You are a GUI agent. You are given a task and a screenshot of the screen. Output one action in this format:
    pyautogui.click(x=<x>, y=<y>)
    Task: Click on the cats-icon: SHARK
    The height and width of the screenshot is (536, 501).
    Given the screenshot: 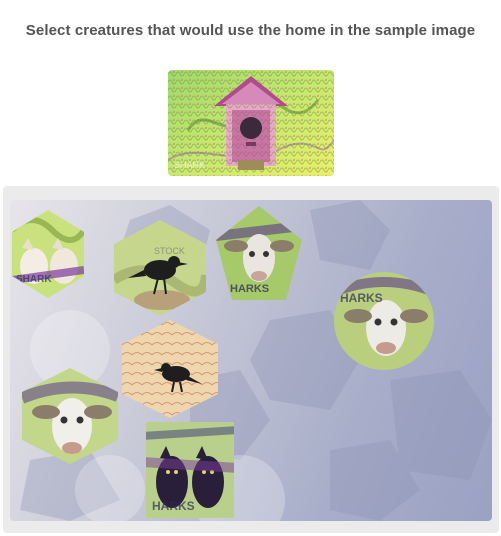 What is the action you would take?
    pyautogui.click(x=48, y=254)
    